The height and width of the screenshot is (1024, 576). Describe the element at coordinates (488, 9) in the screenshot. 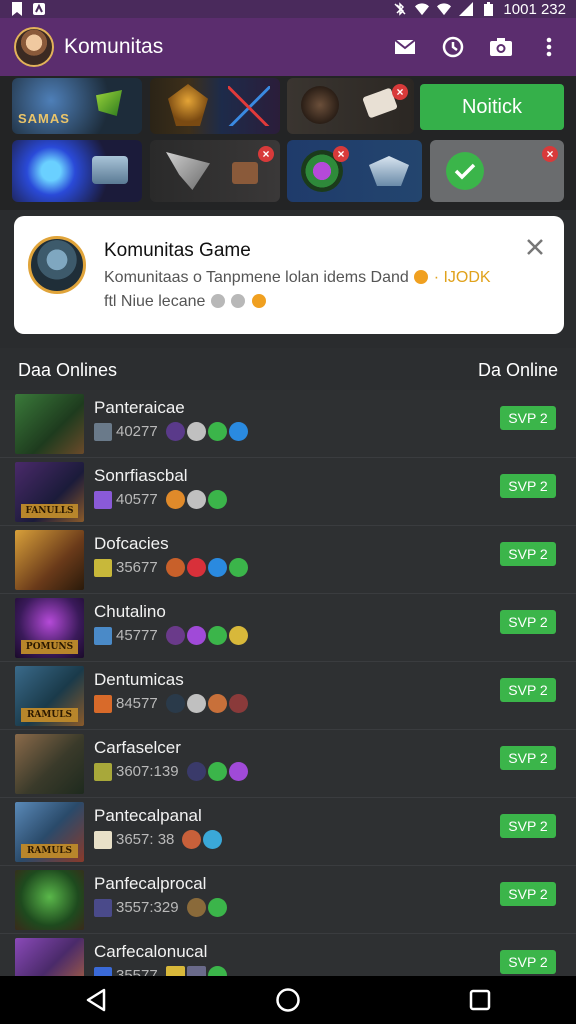

I see `battery-icon` at that location.